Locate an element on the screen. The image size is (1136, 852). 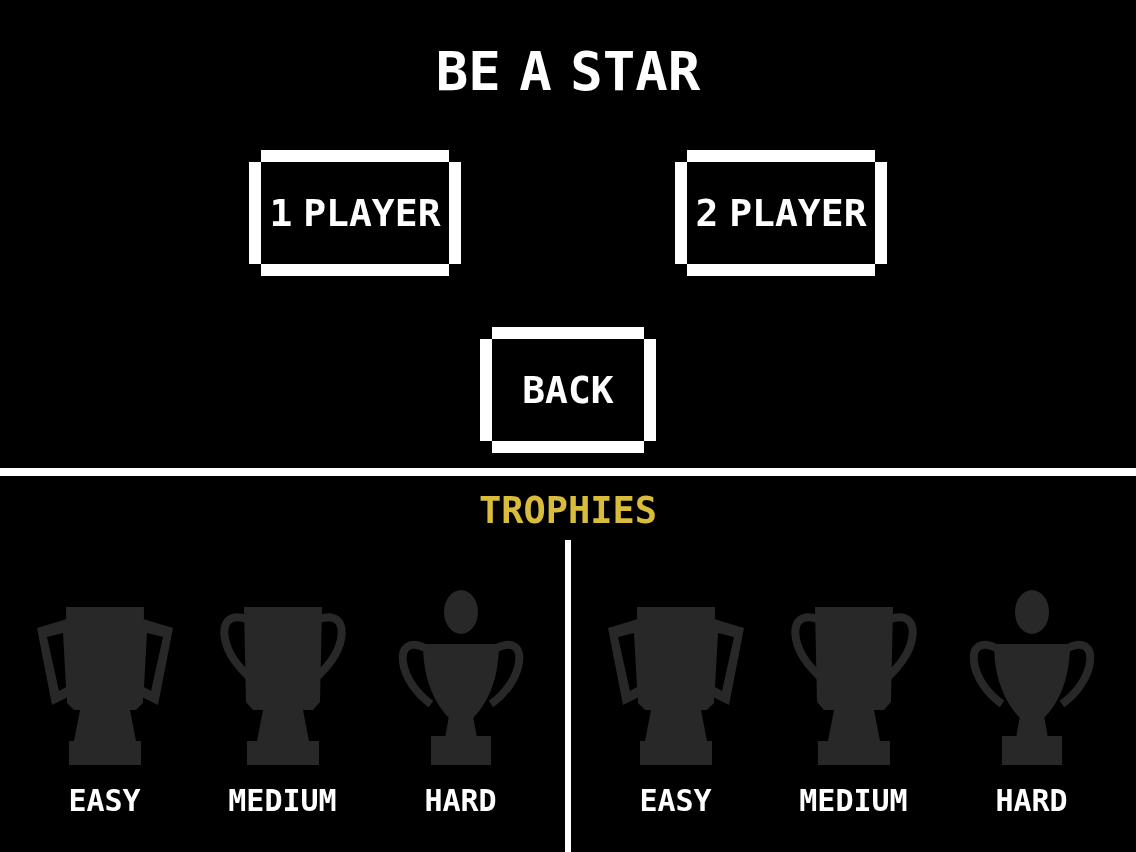
trophies-heading: TROPHIES is located at coordinates (568, 511).